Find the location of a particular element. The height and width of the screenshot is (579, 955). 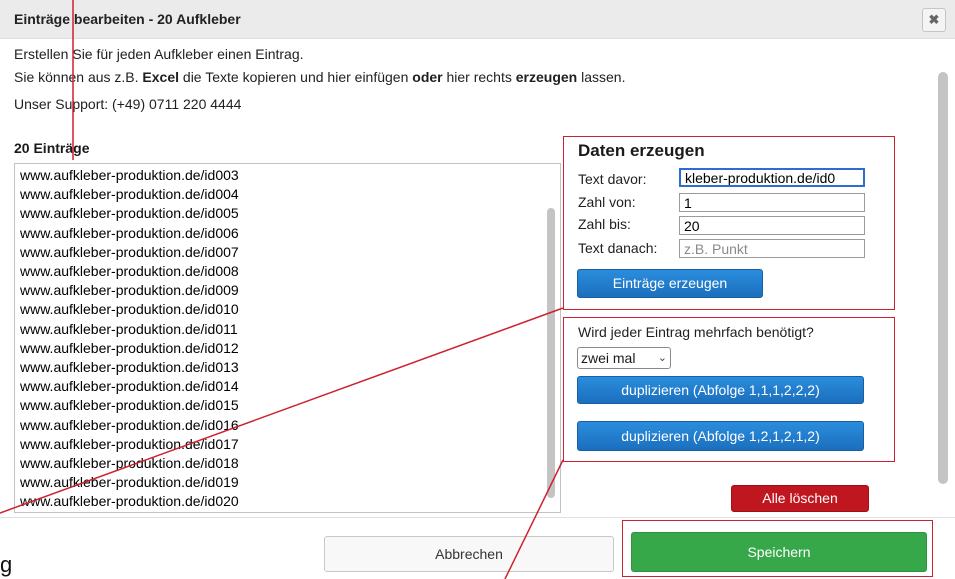

repeat-count-select: zwei mal ⌄ is located at coordinates (624, 358).